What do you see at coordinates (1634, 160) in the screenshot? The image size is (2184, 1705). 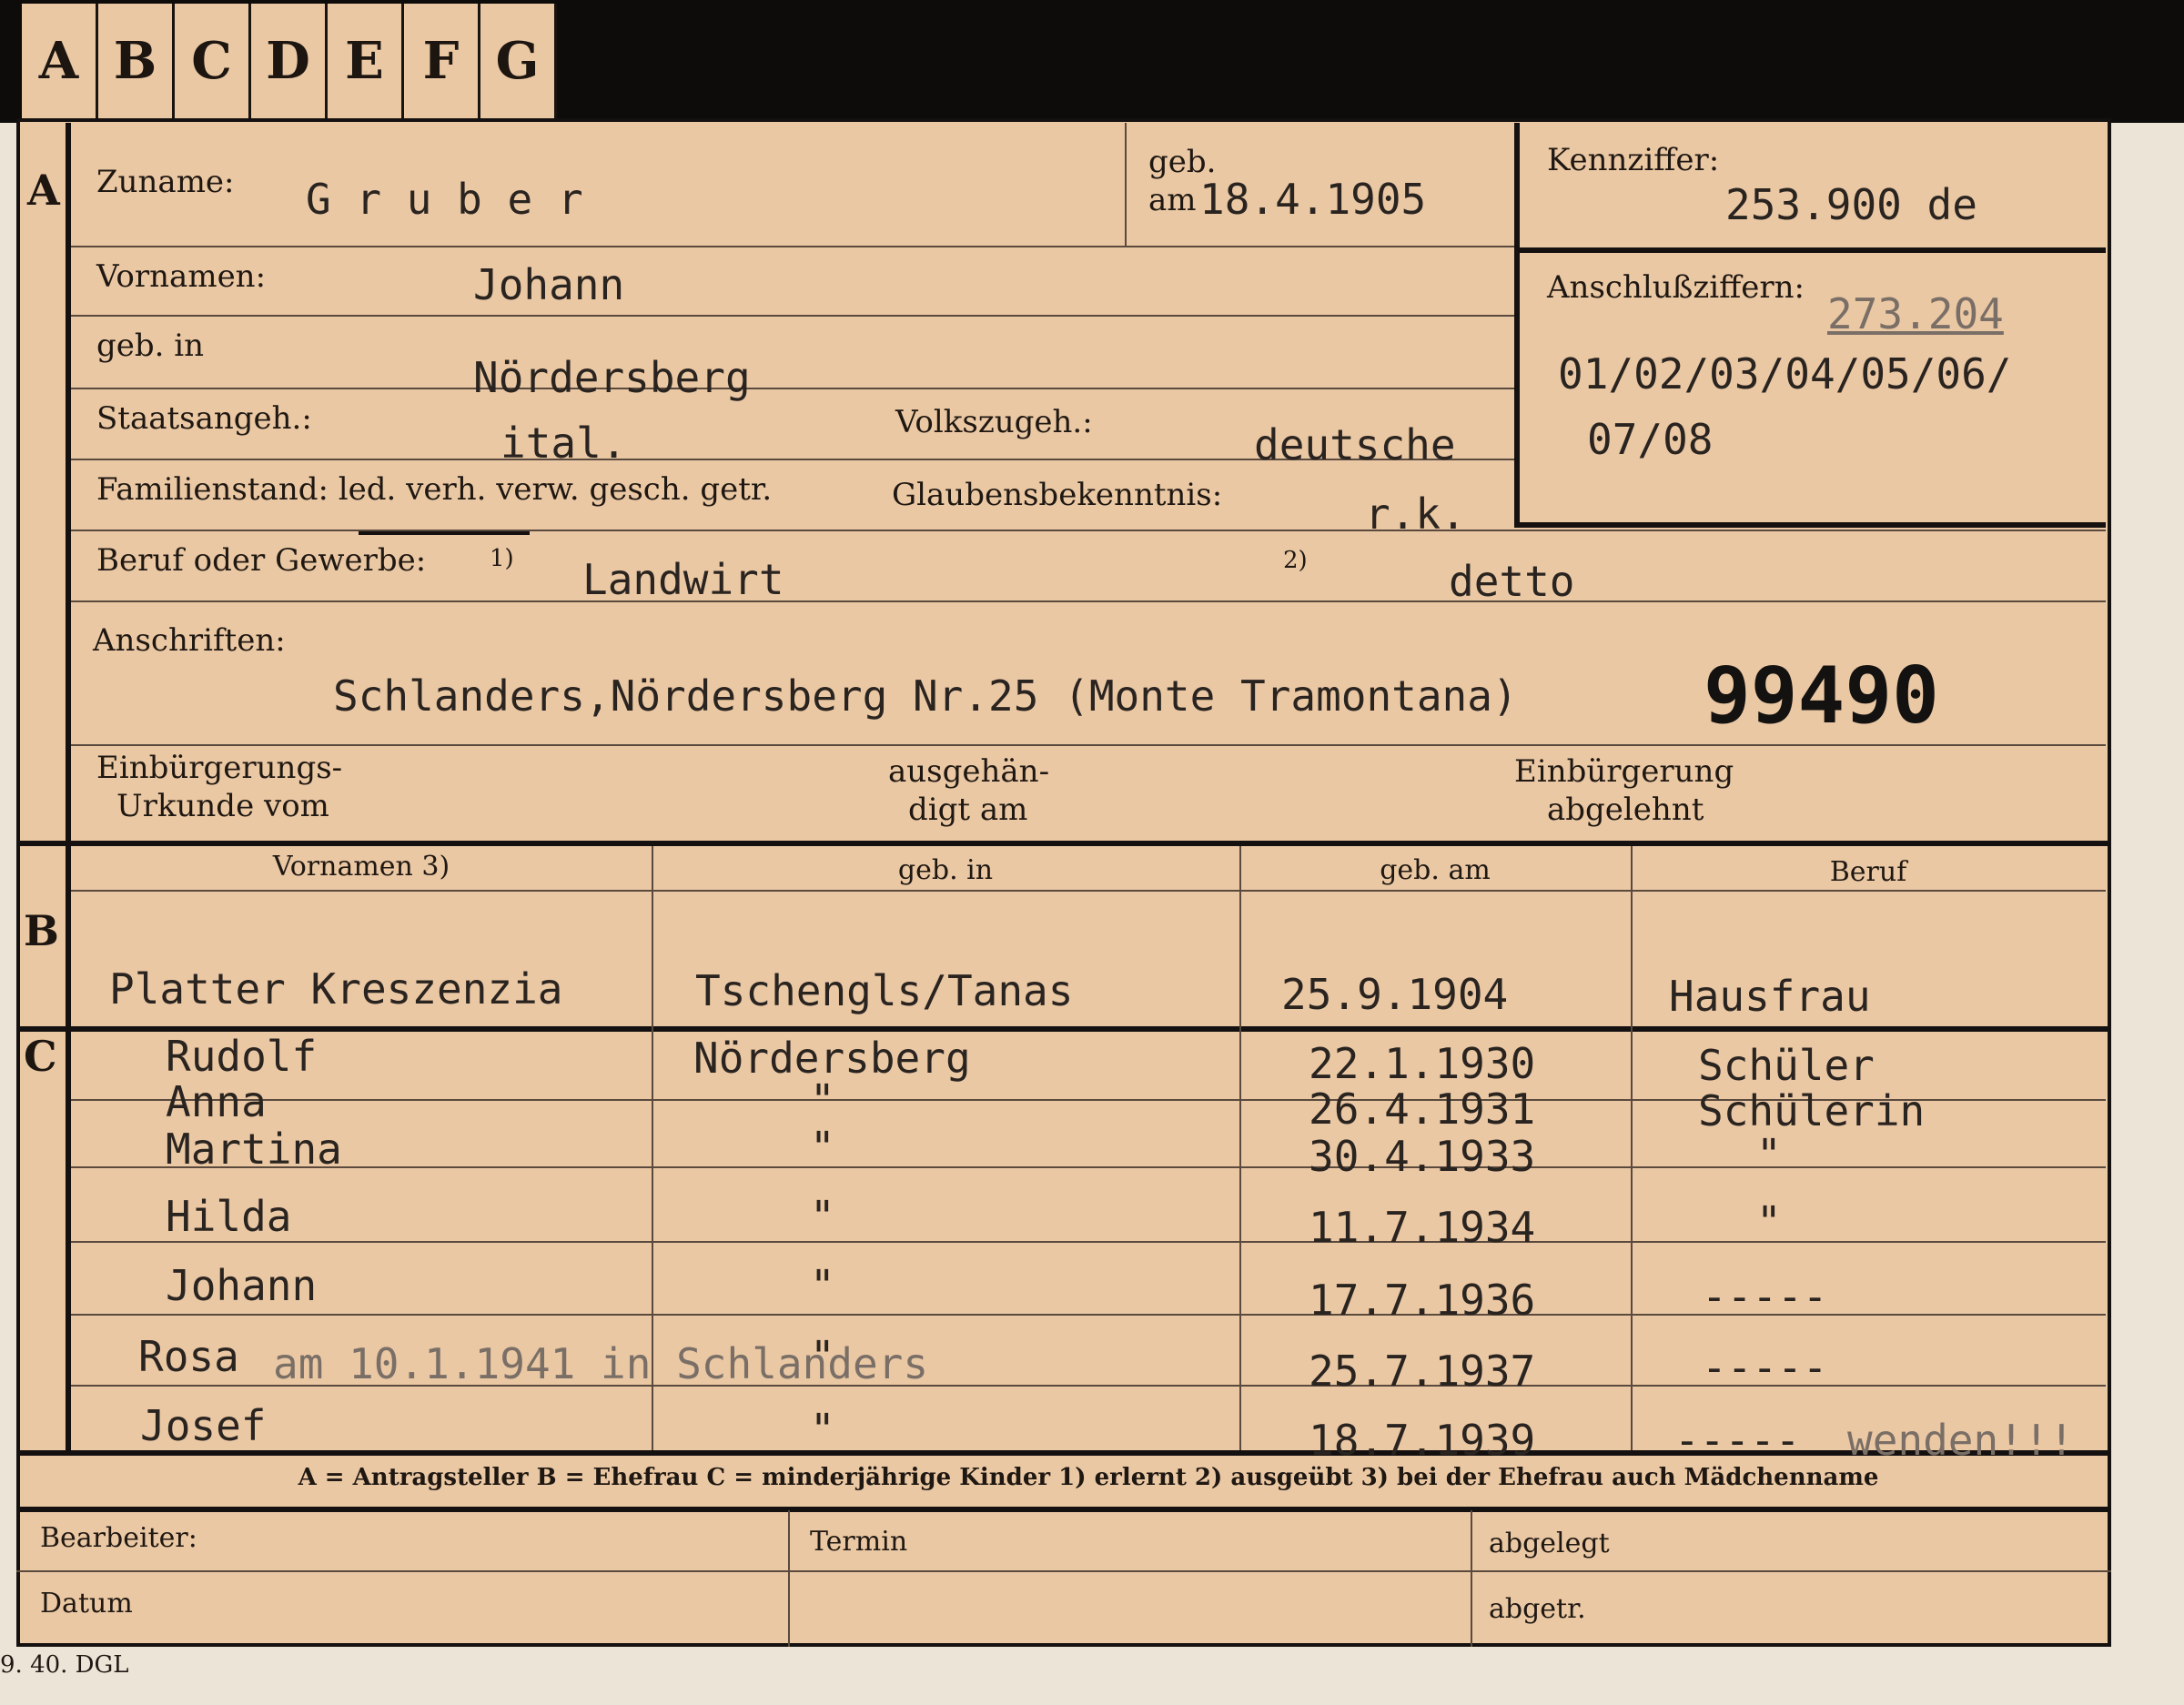 I see `kennziffer-label: Kennziffer:` at bounding box center [1634, 160].